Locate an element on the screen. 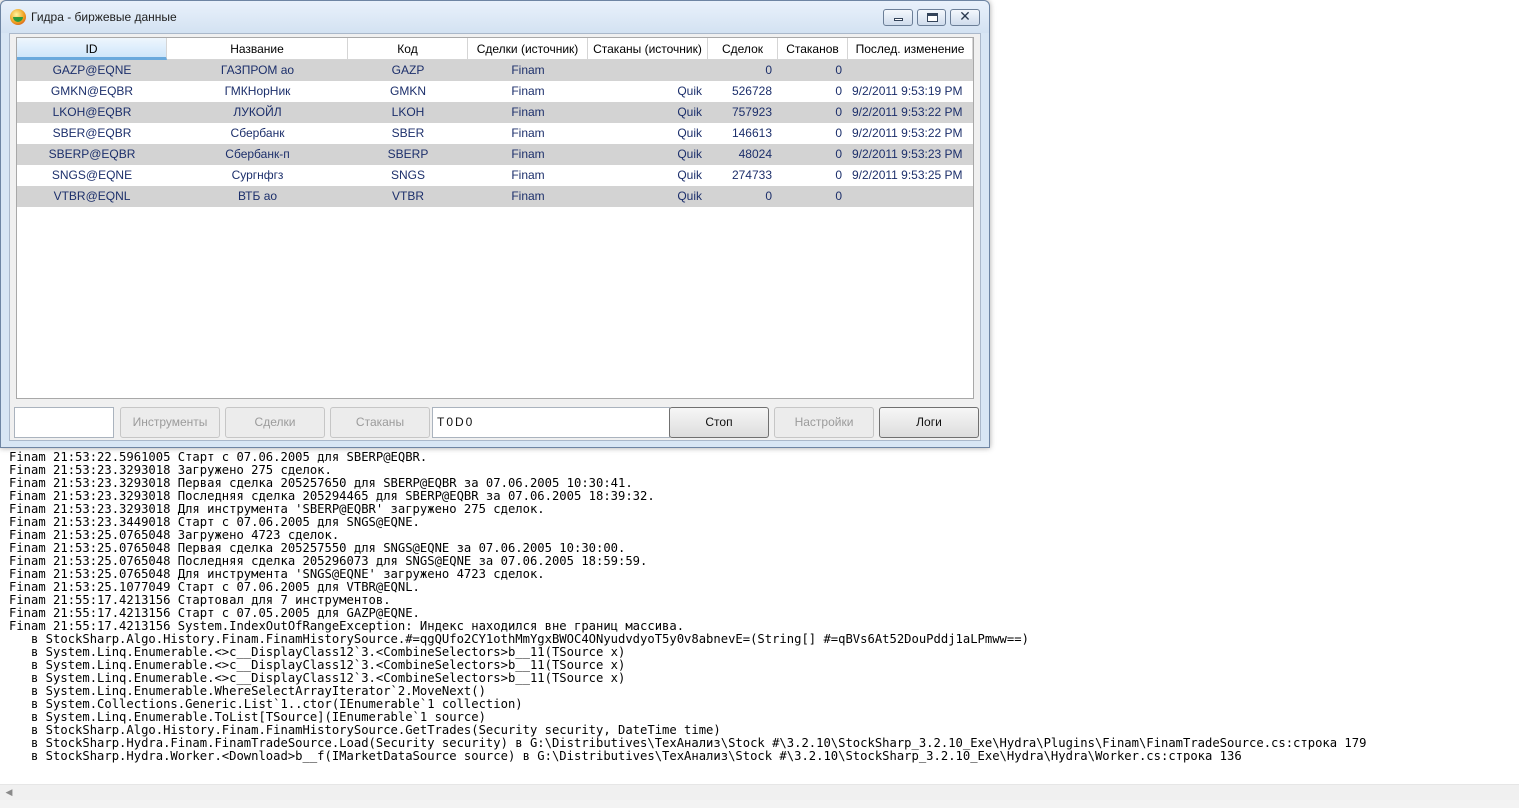 This screenshot has height=808, width=1519. hydra-app-icon is located at coordinates (18, 17).